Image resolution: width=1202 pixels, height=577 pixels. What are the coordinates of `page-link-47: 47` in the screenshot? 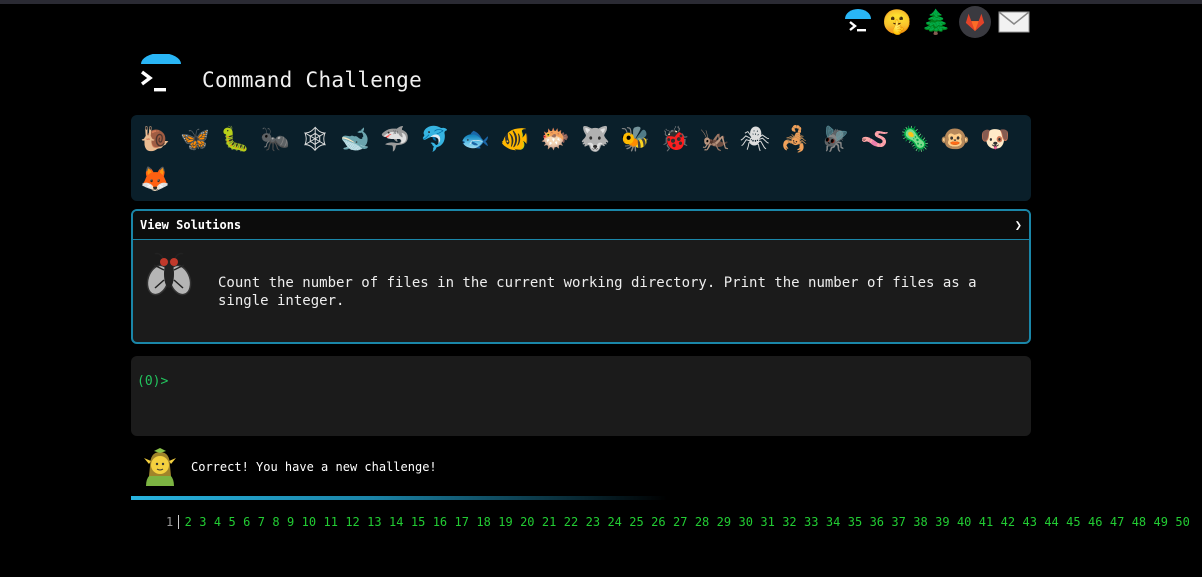 It's located at (1117, 522).